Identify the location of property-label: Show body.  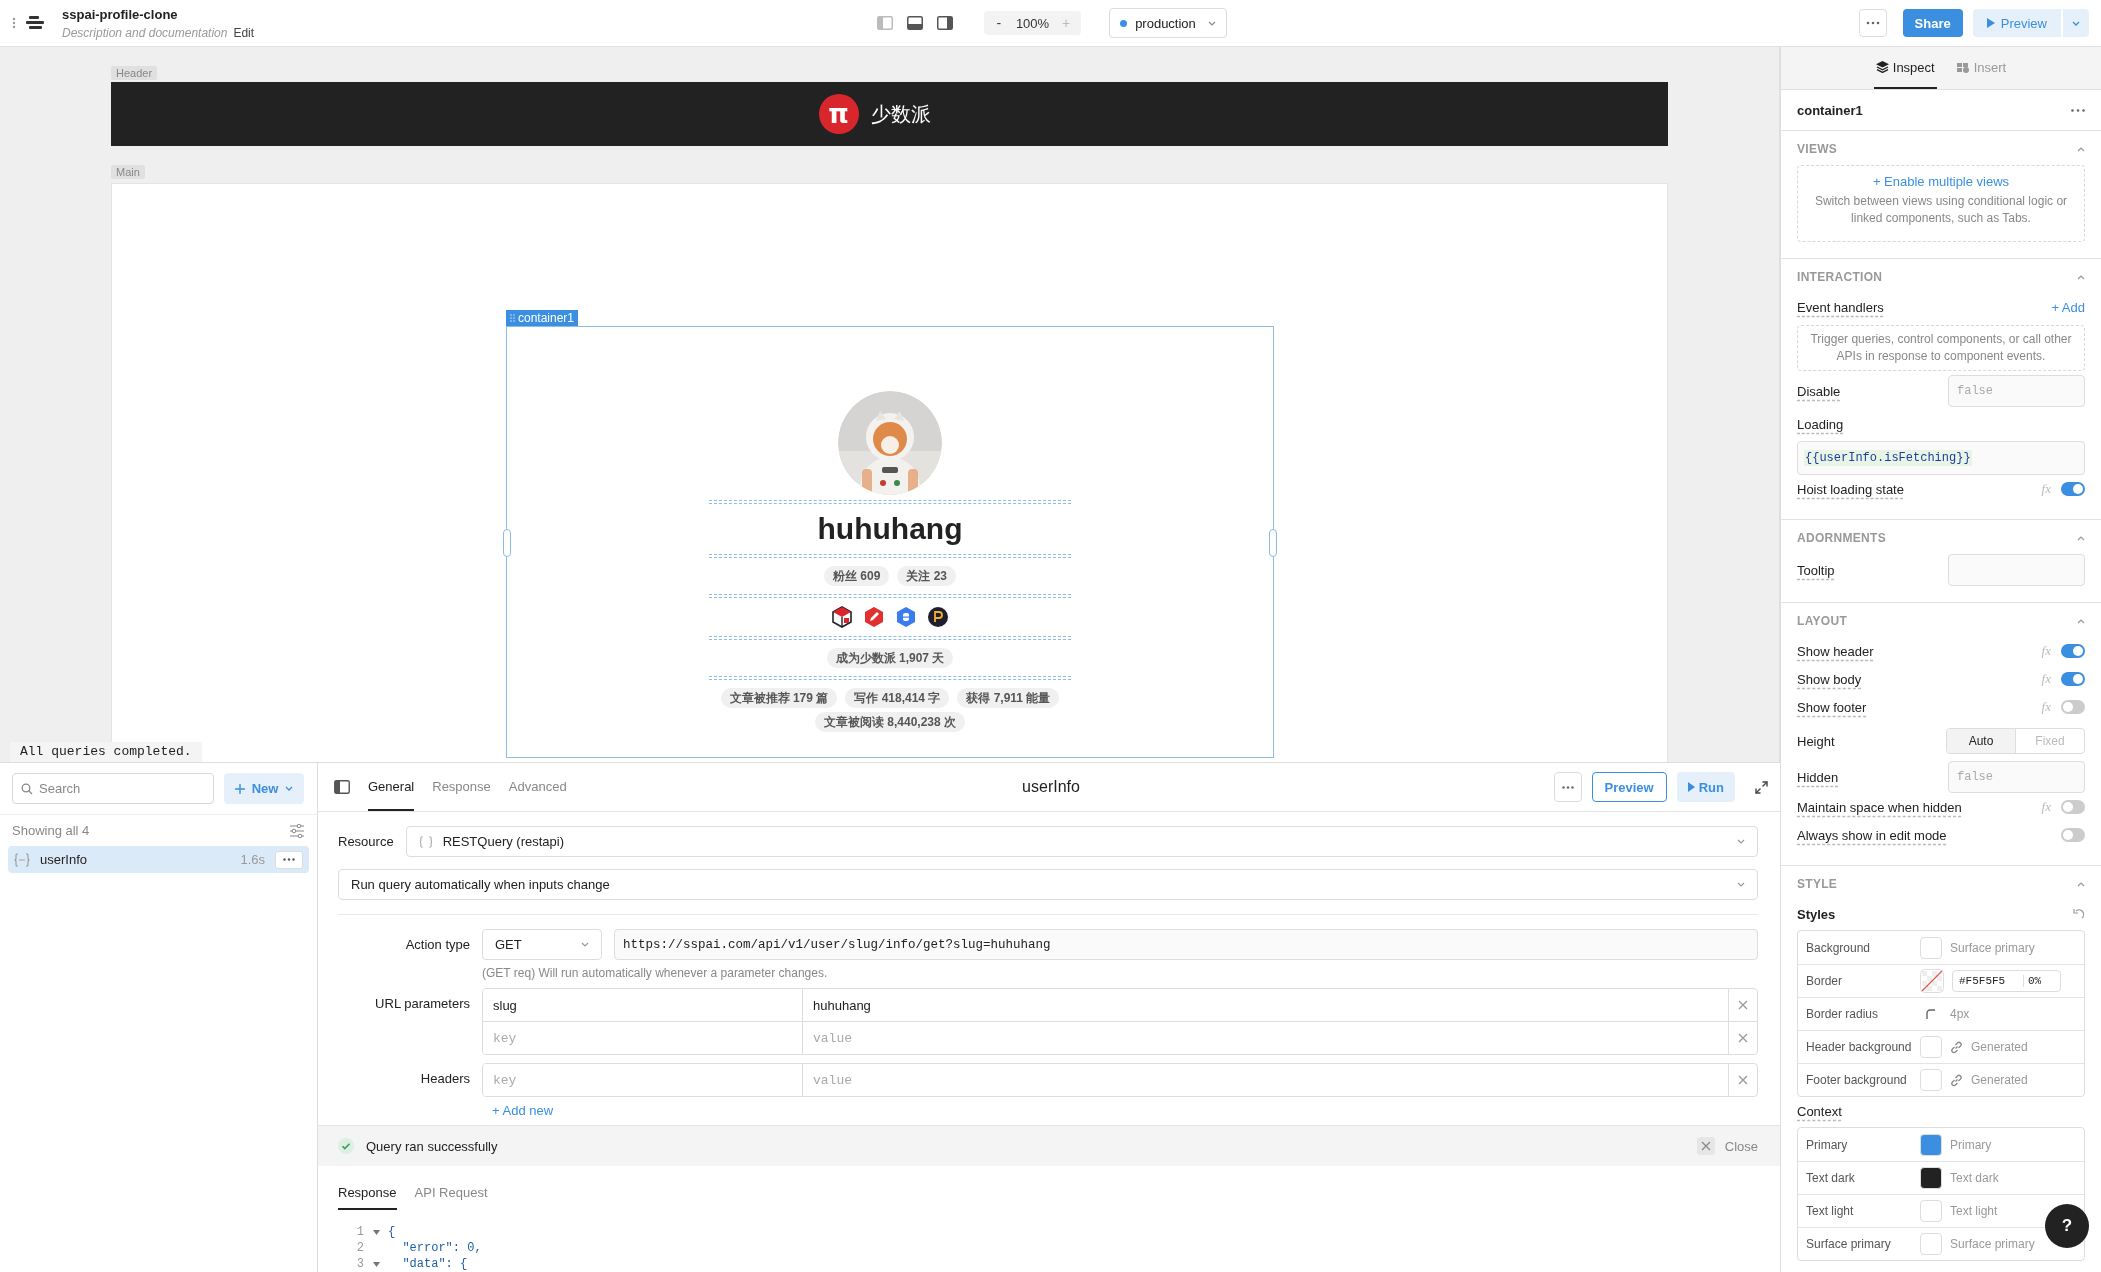
(1830, 679).